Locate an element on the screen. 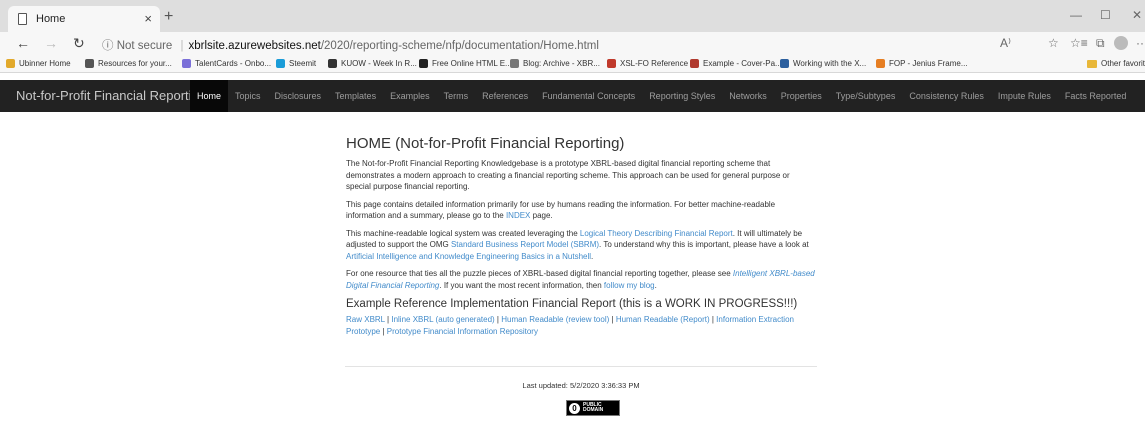 This screenshot has height=425, width=1145. more-icon: ··· is located at coordinates (1140, 43).